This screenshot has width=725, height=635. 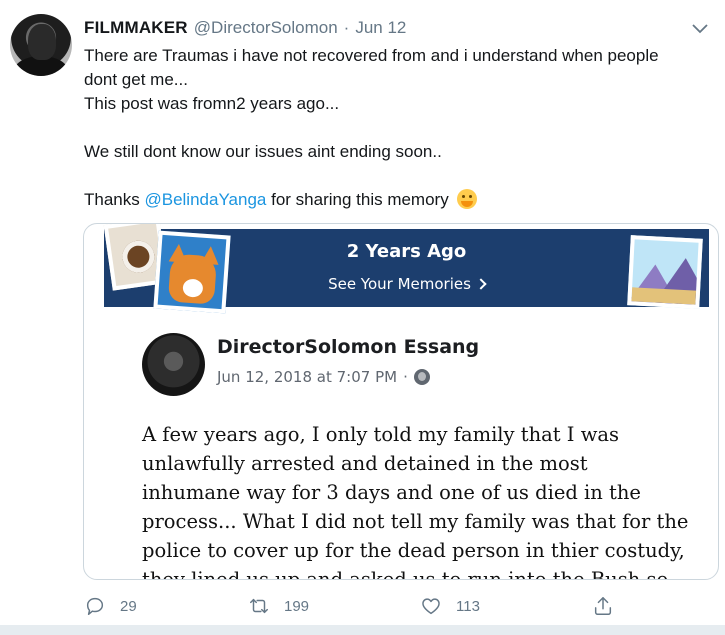 I want to click on post-date-text: Jun 12, 2018 at 7:07 PM, so click(x=307, y=377).